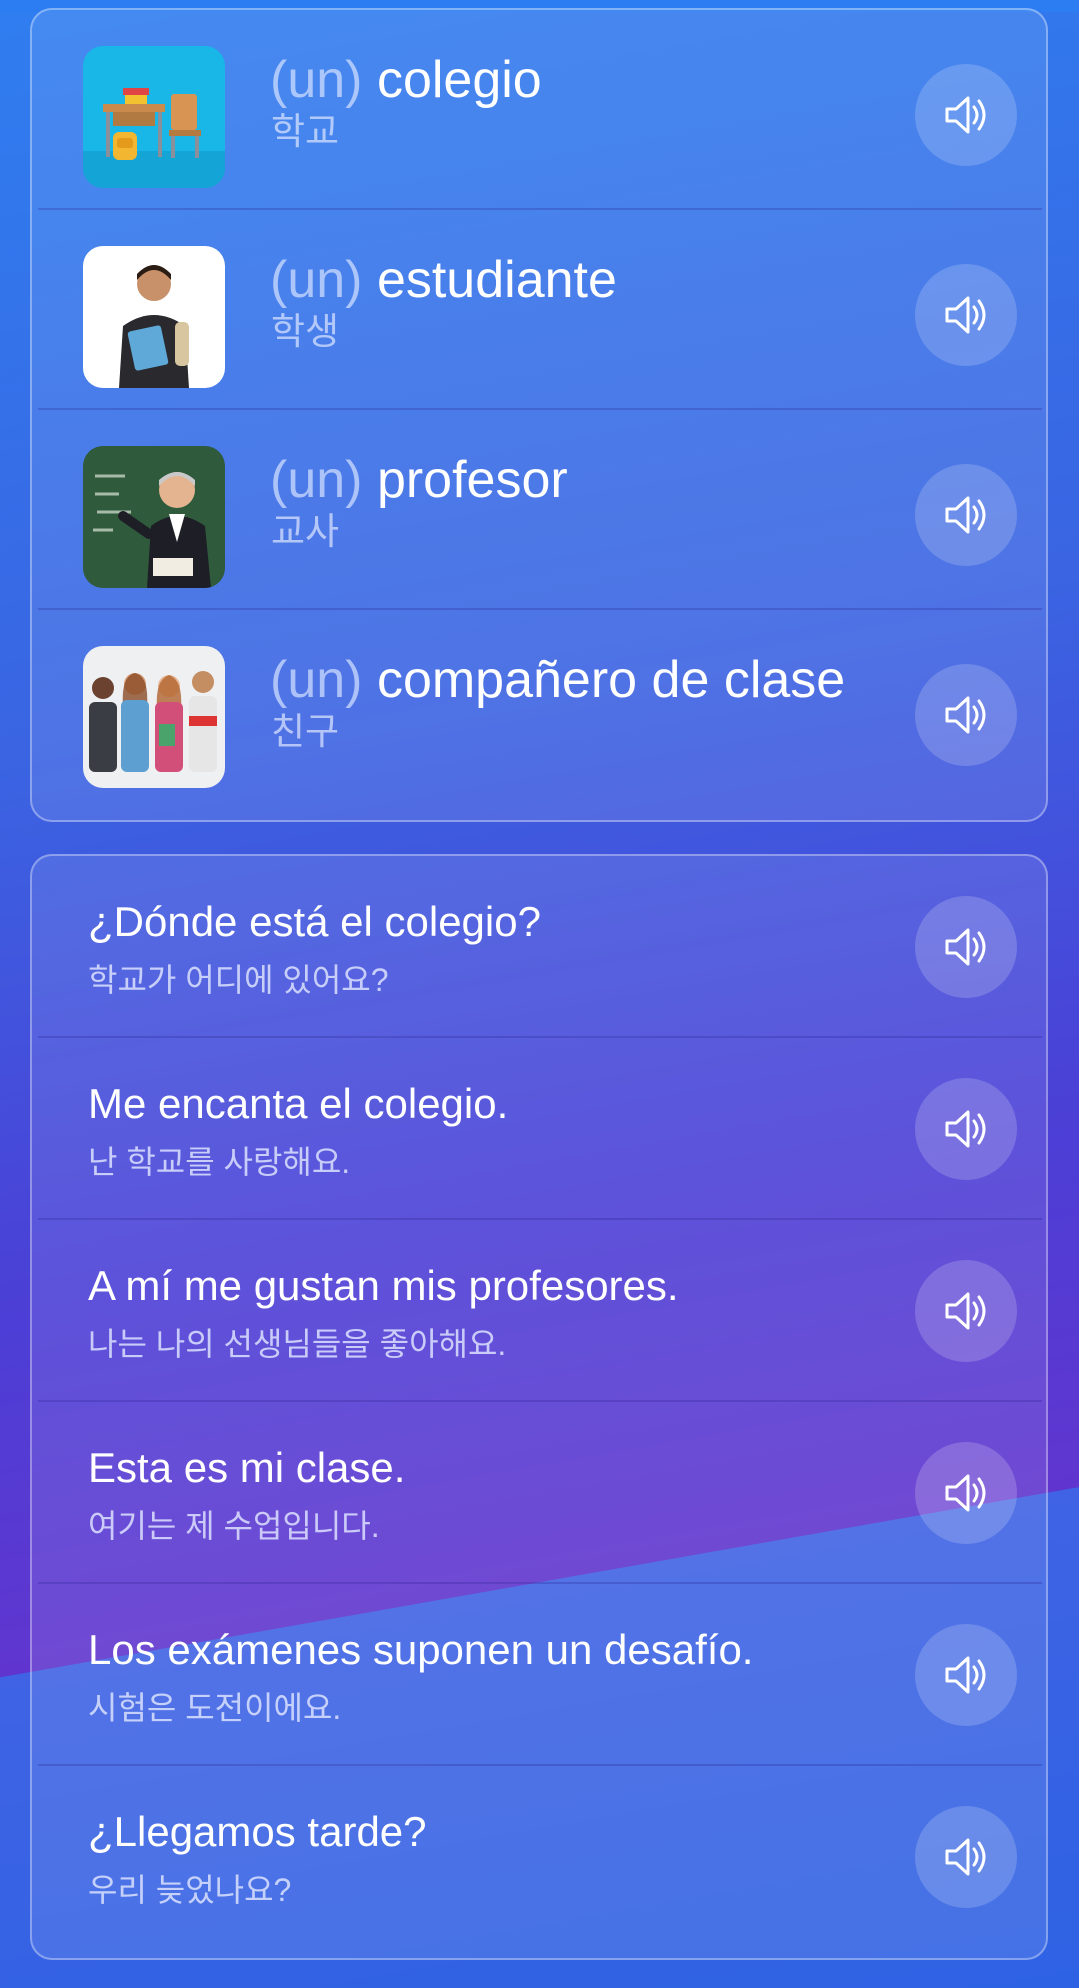  Describe the element at coordinates (234, 1526) in the screenshot. I see `phrase-translation: 여기는 제 수업입니다.` at that location.